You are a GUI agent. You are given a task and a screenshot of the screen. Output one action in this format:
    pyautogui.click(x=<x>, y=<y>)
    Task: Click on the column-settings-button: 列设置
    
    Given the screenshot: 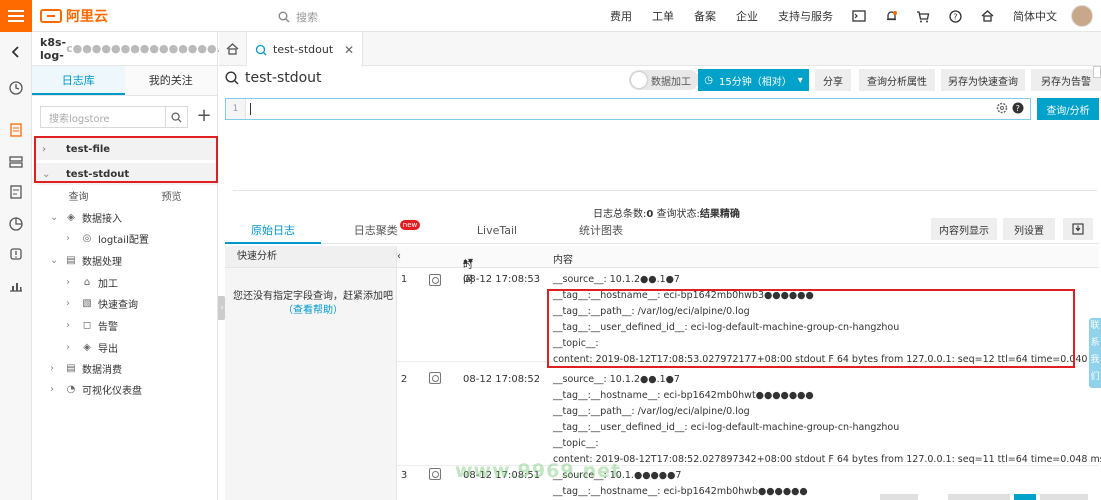 What is the action you would take?
    pyautogui.click(x=1029, y=229)
    